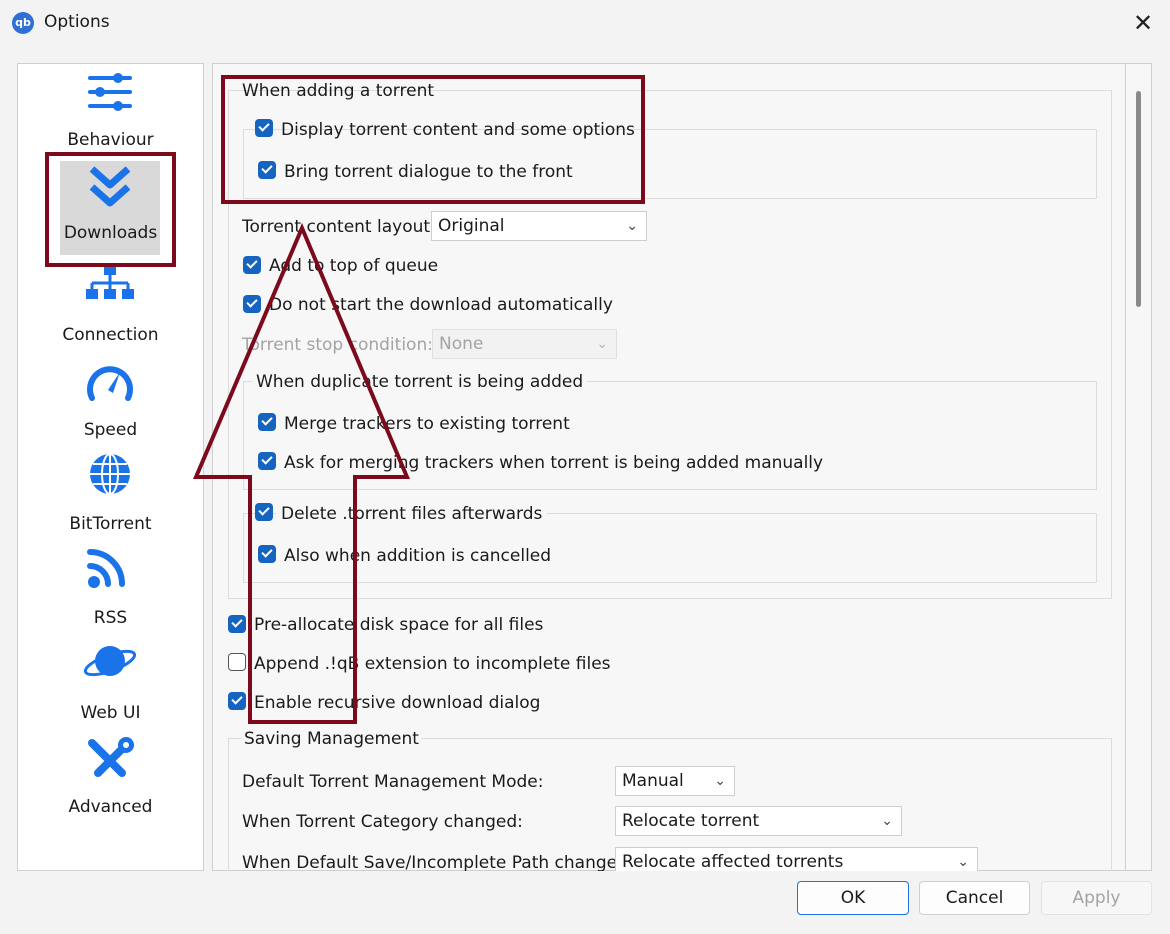 This screenshot has width=1170, height=934. What do you see at coordinates (264, 128) in the screenshot?
I see `display-content-checkbox` at bounding box center [264, 128].